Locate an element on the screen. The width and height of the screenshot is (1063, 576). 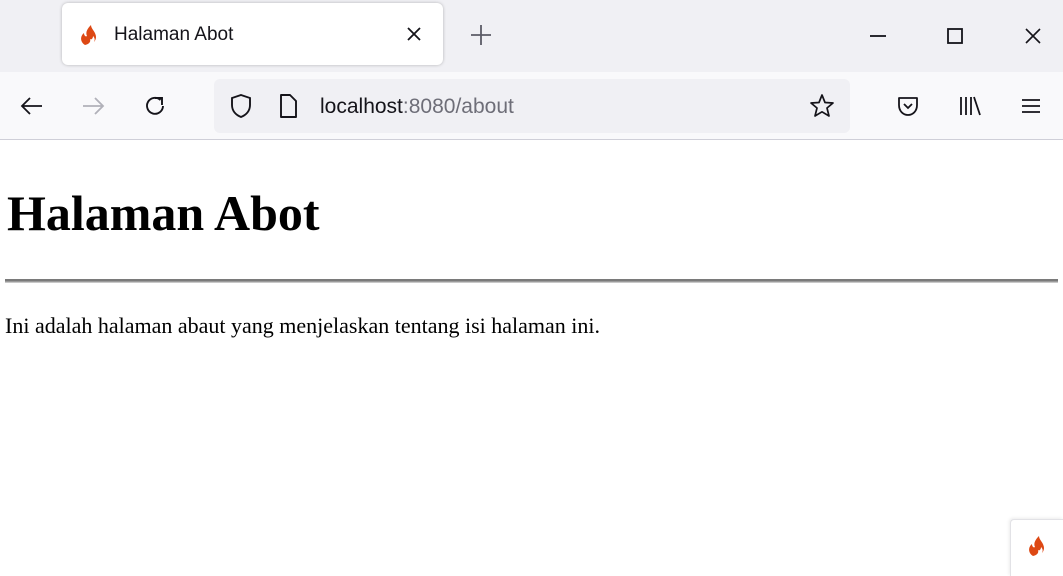
horizontal-rule is located at coordinates (531, 281).